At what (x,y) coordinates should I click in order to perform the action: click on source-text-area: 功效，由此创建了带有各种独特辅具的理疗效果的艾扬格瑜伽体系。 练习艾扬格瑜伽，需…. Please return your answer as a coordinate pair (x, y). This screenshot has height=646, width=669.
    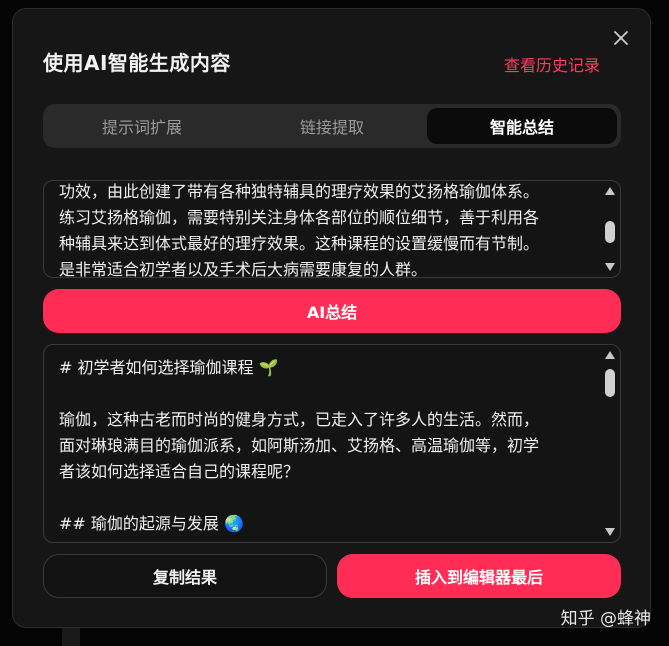
    Looking at the image, I should click on (332, 229).